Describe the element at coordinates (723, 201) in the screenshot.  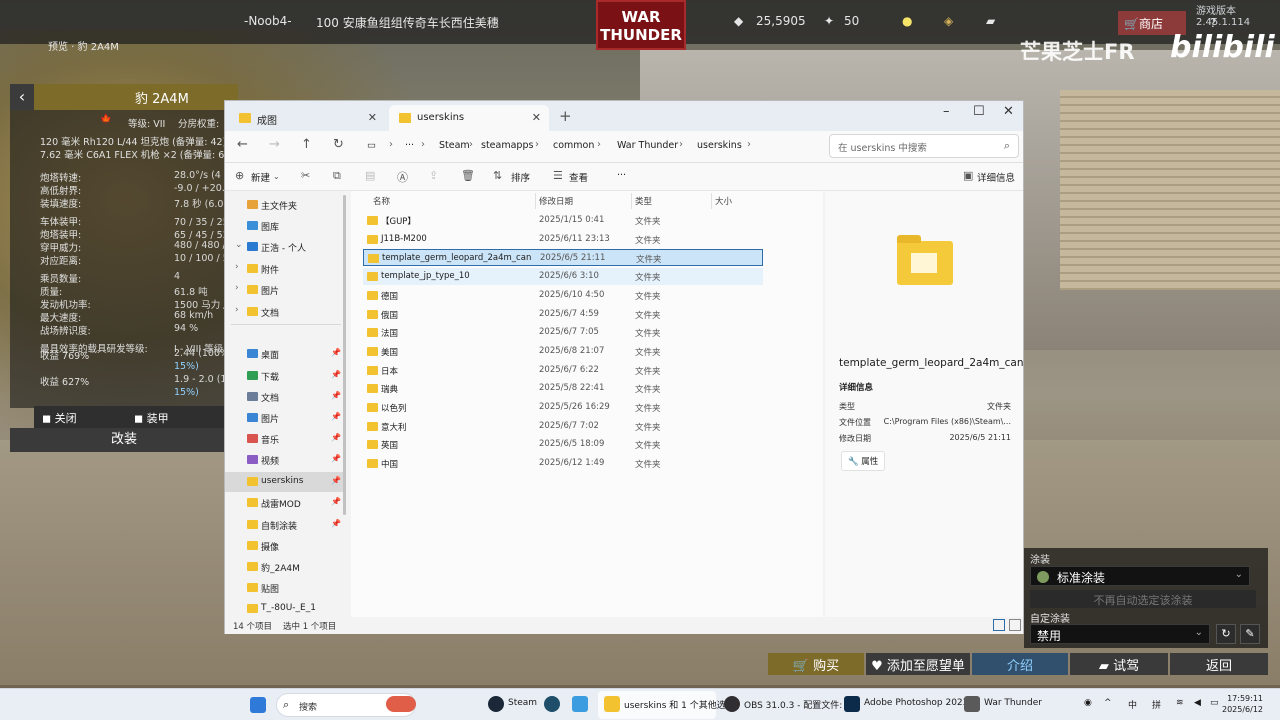
I see `column-size: 大小` at that location.